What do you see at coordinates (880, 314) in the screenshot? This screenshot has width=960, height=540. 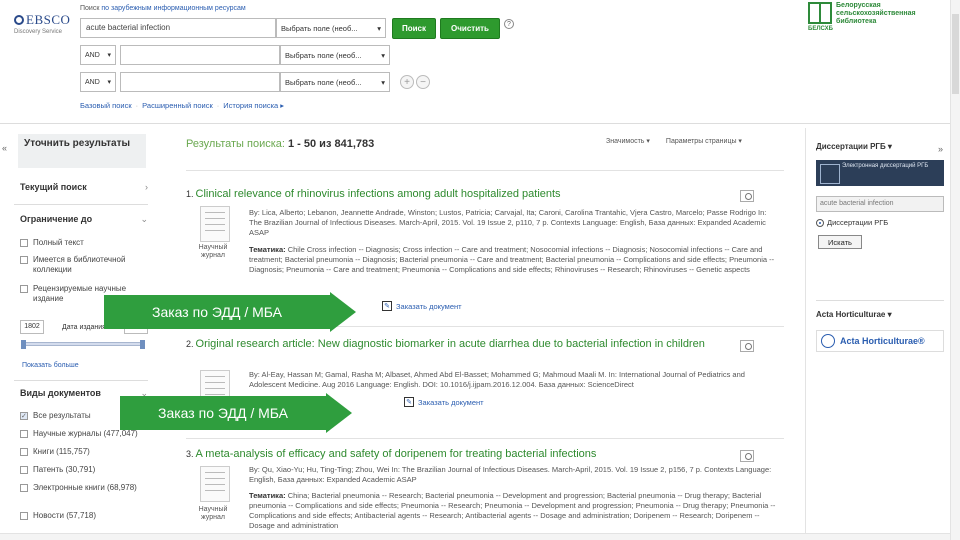 I see `acta-header: Acta Horticulturae ▾` at bounding box center [880, 314].